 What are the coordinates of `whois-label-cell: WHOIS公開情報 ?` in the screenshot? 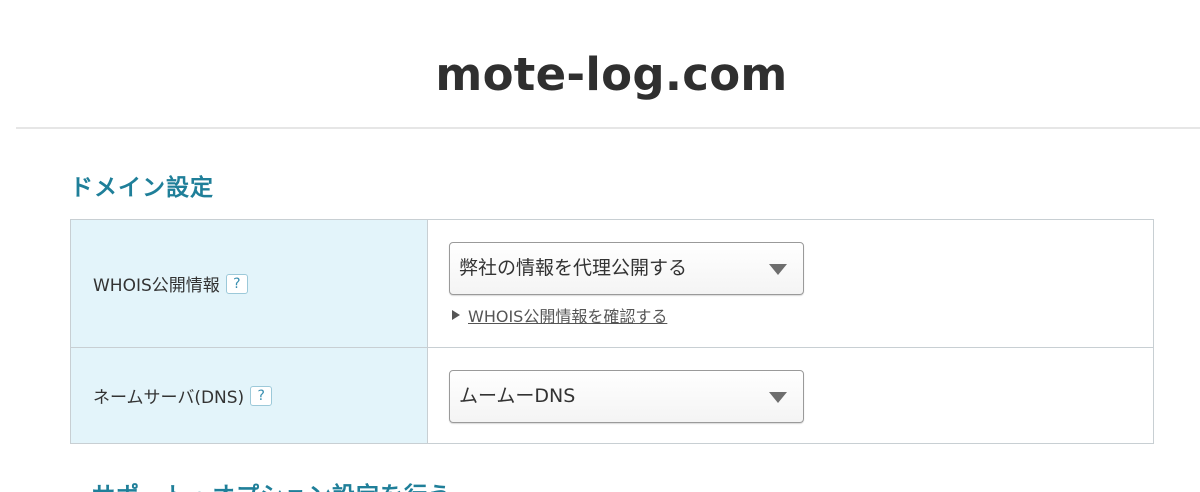 It's located at (249, 283).